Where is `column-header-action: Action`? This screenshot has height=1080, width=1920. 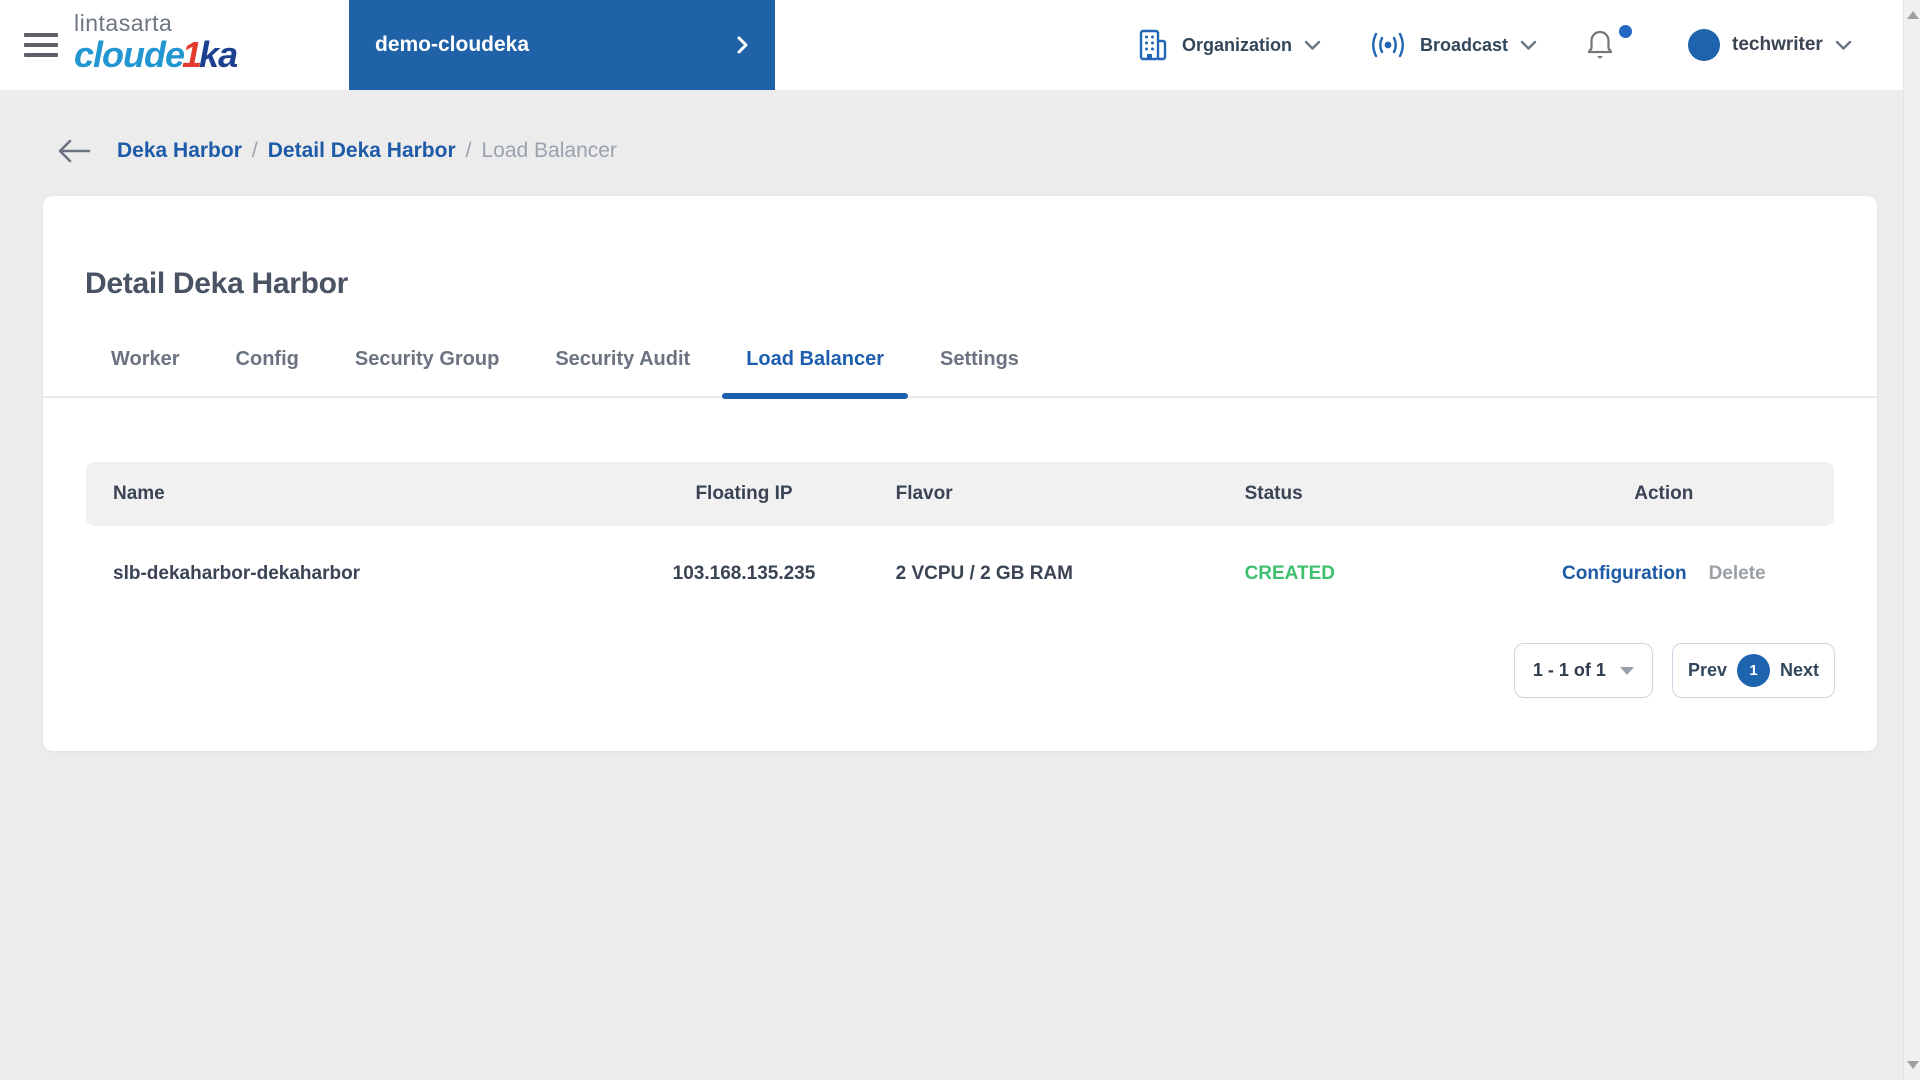 column-header-action: Action is located at coordinates (1664, 493).